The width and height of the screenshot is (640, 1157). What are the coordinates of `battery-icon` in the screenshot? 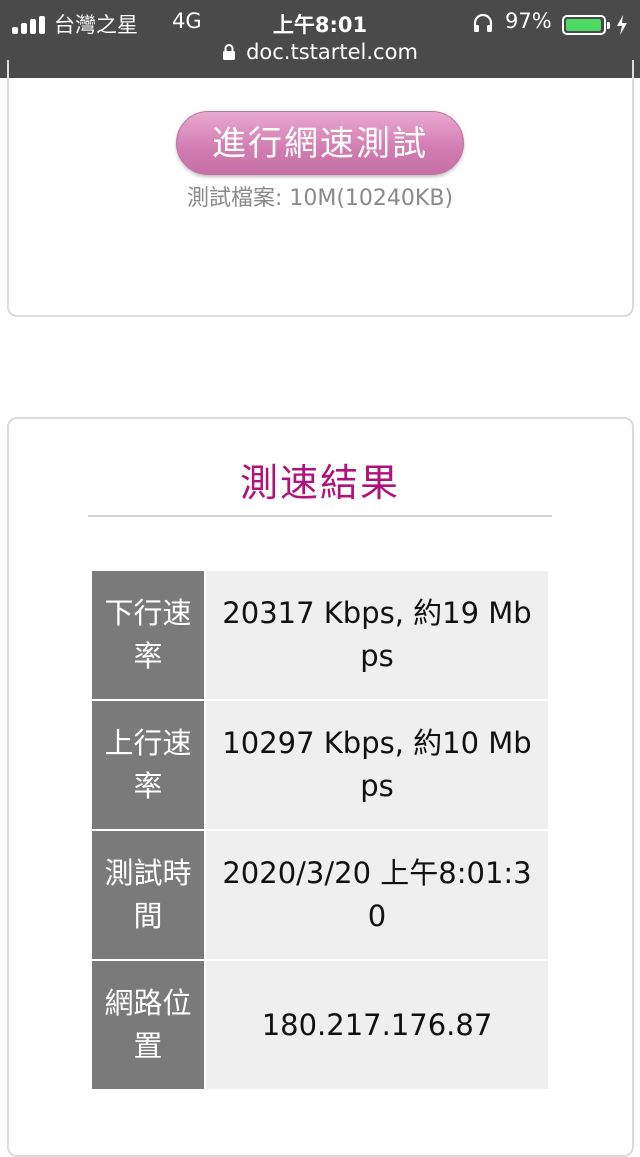 It's located at (586, 25).